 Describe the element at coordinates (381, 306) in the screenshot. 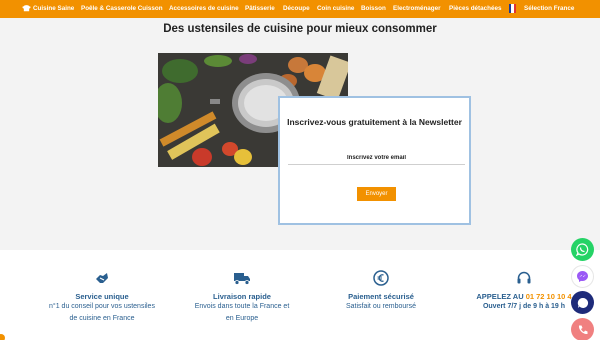

I see `feature-payment-line1: Satisfait ou remboursé` at that location.